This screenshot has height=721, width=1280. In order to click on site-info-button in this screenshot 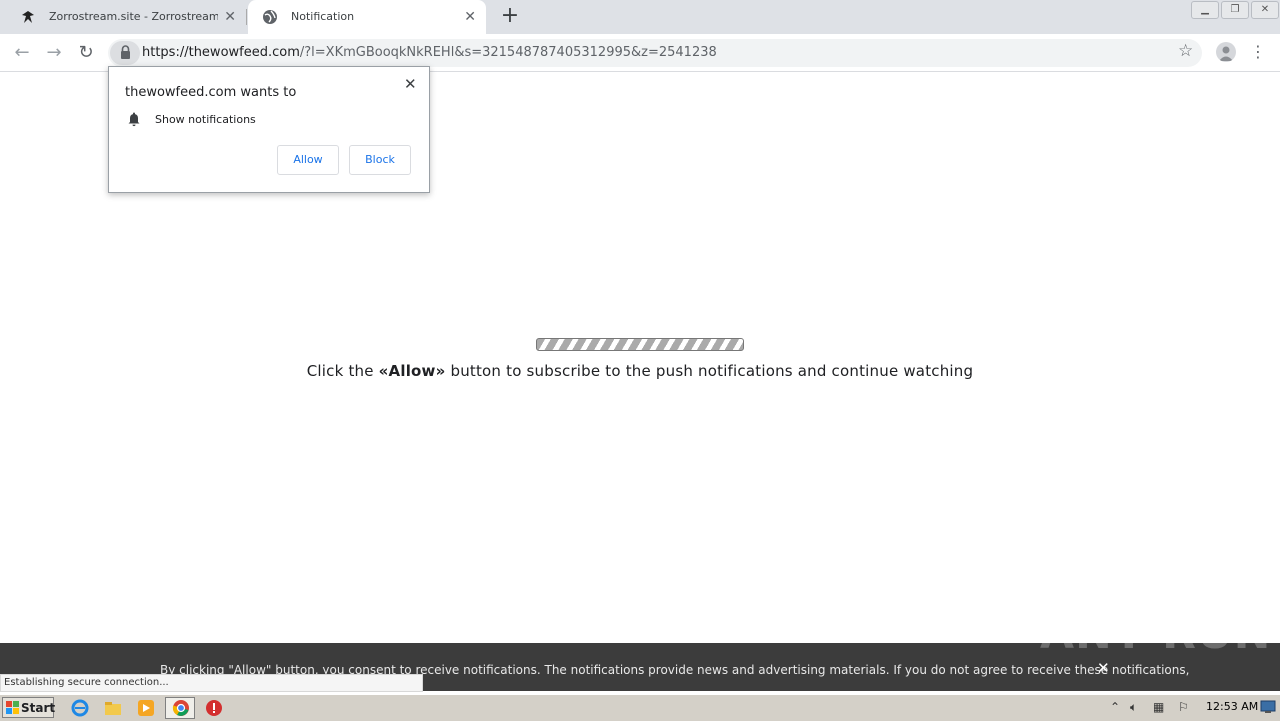, I will do `click(125, 53)`.